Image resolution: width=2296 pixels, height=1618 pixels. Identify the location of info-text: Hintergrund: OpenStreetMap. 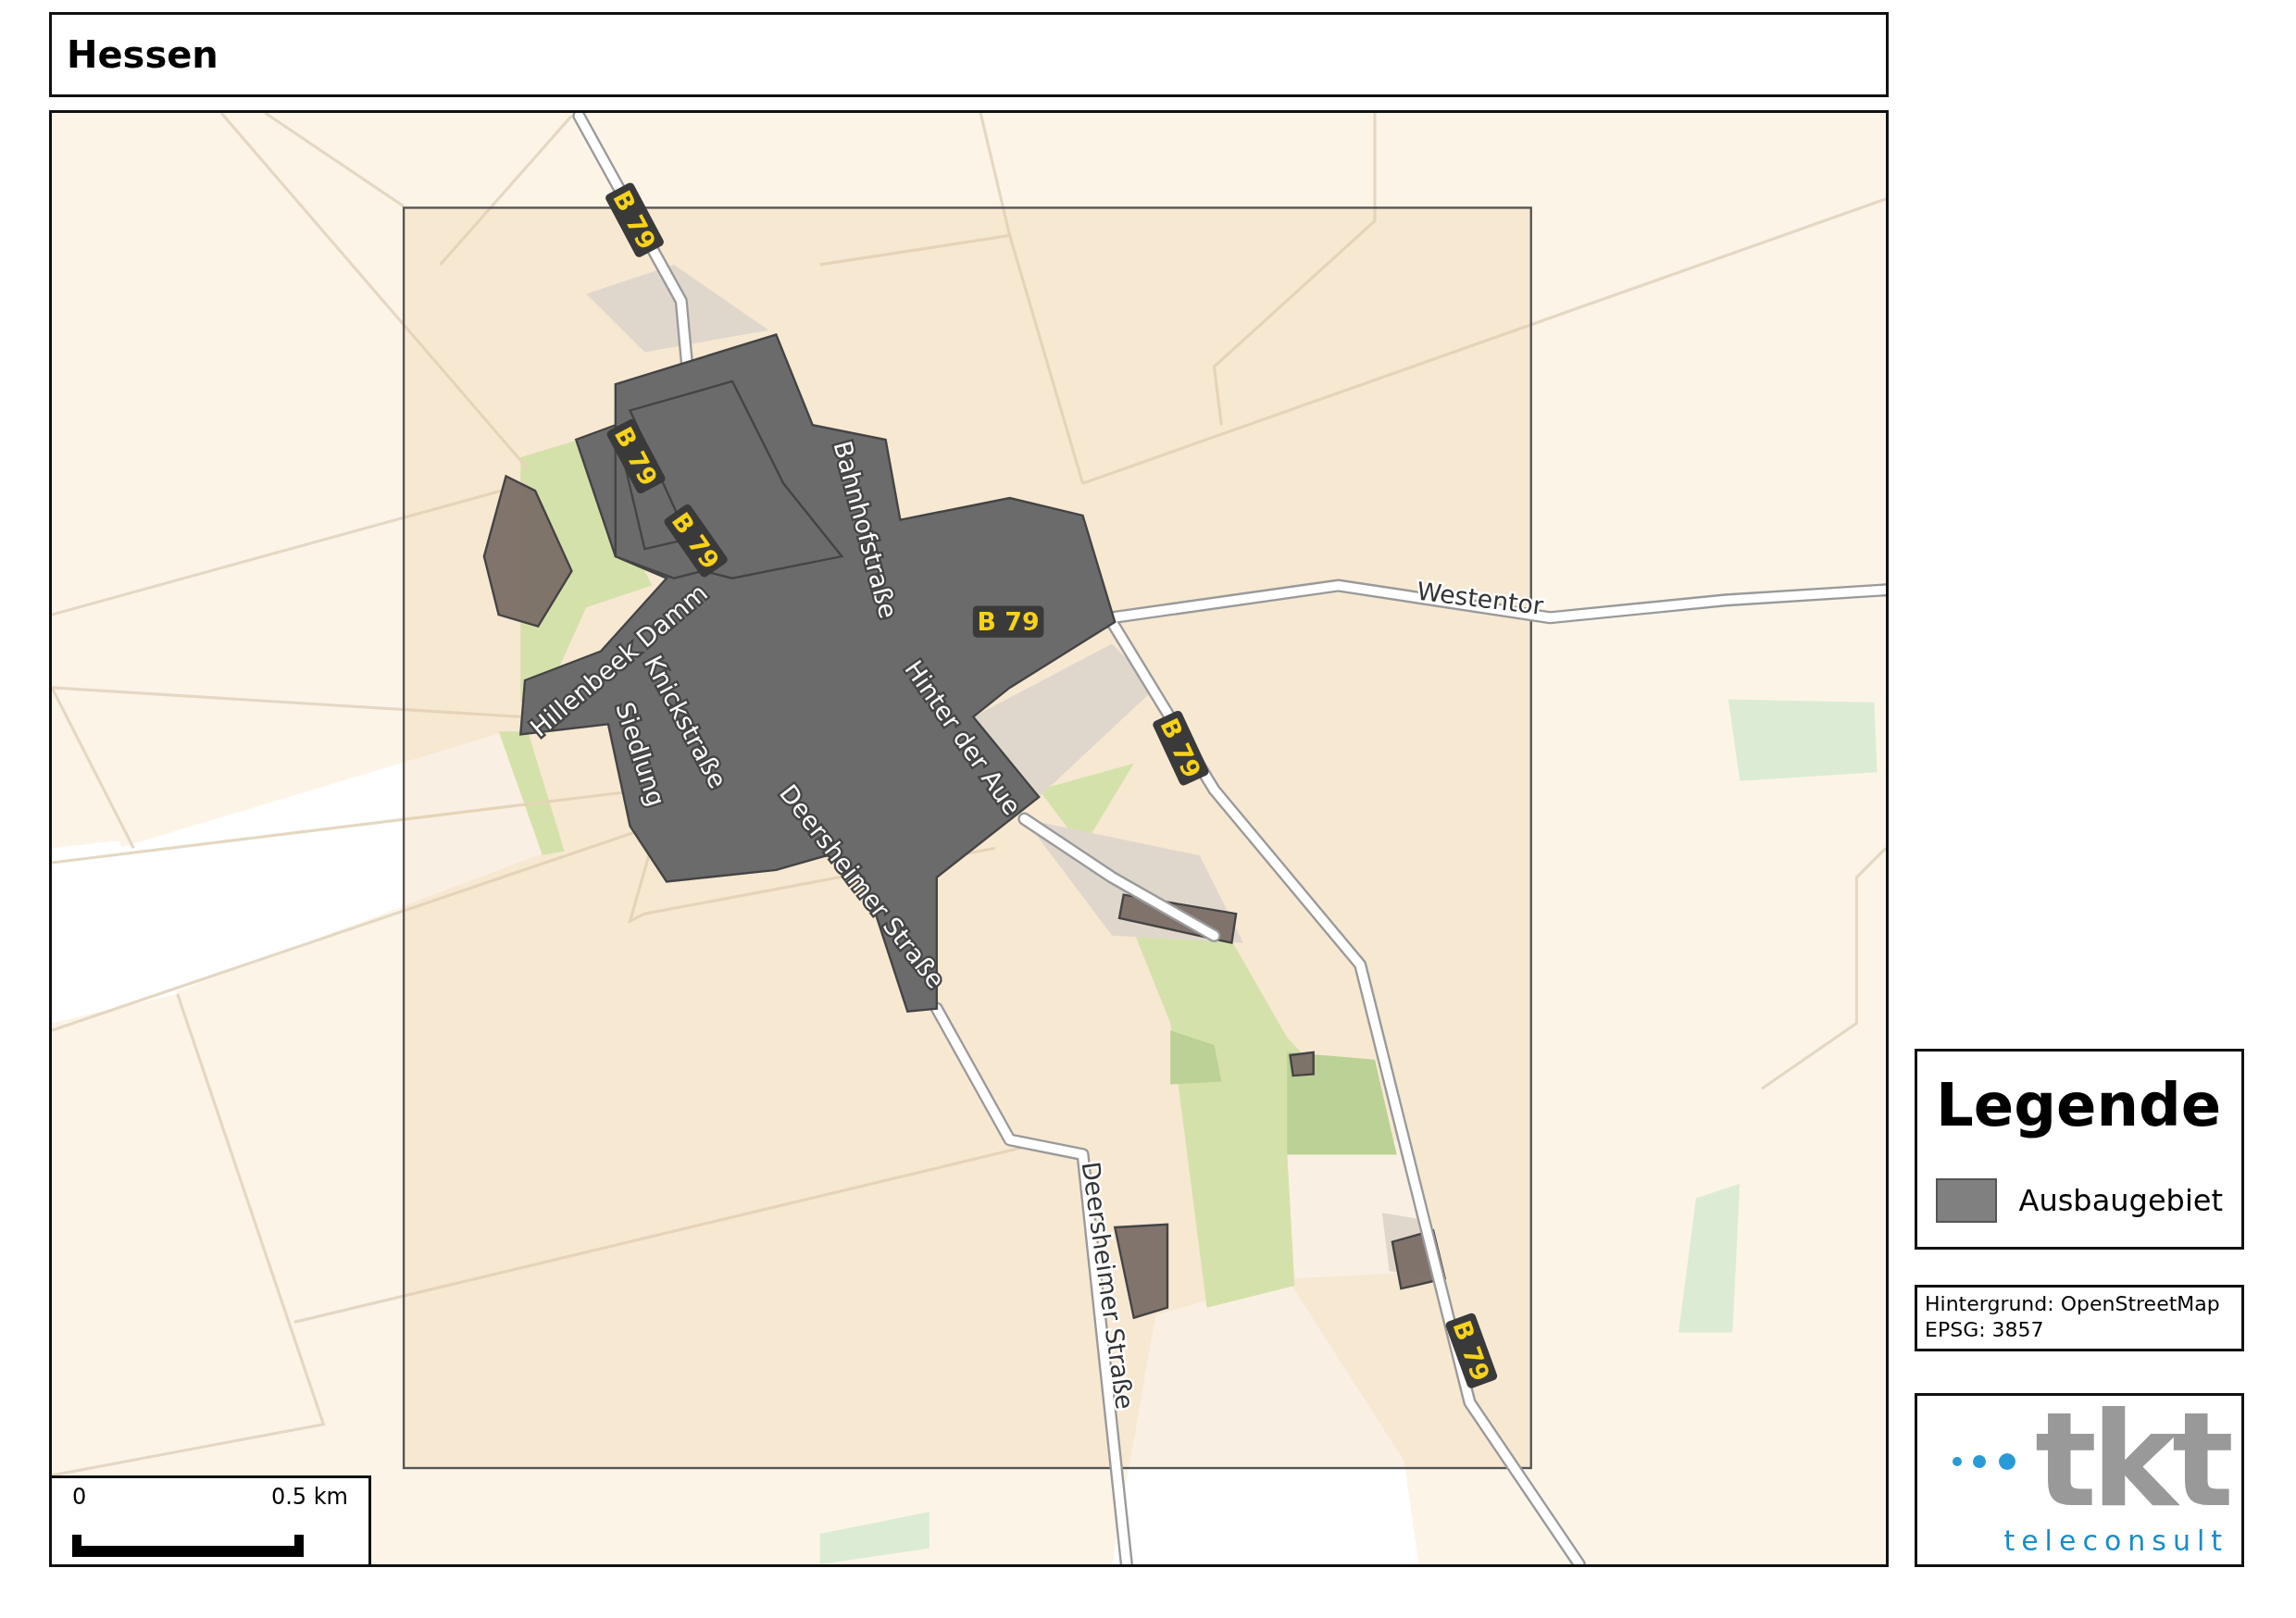
(2073, 1304).